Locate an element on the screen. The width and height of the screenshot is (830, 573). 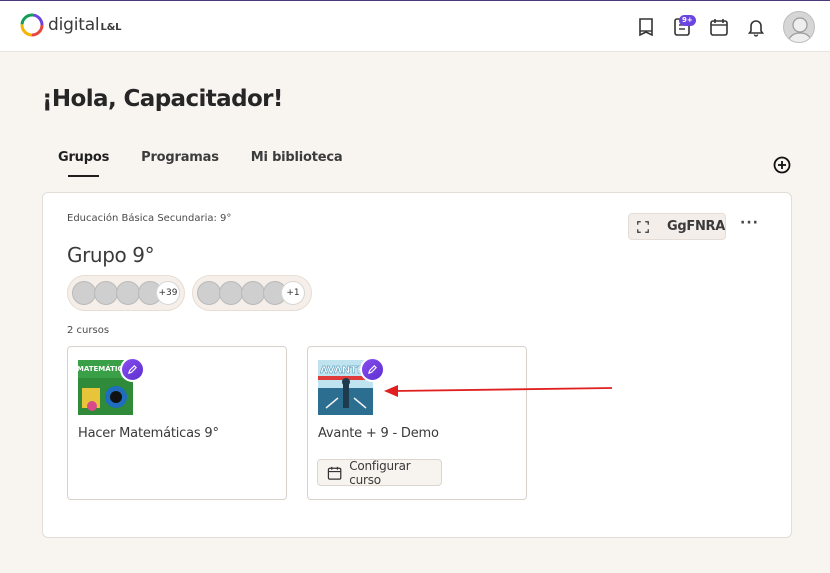
add-group-button is located at coordinates (782, 165).